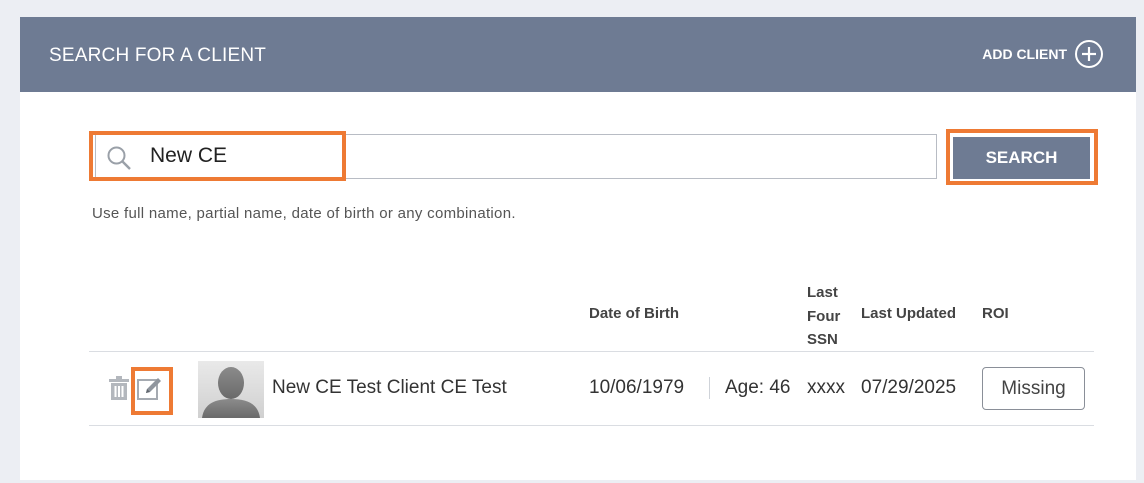 The image size is (1144, 483). What do you see at coordinates (158, 55) in the screenshot?
I see `page-title: SEARCH FOR A CLIENT` at bounding box center [158, 55].